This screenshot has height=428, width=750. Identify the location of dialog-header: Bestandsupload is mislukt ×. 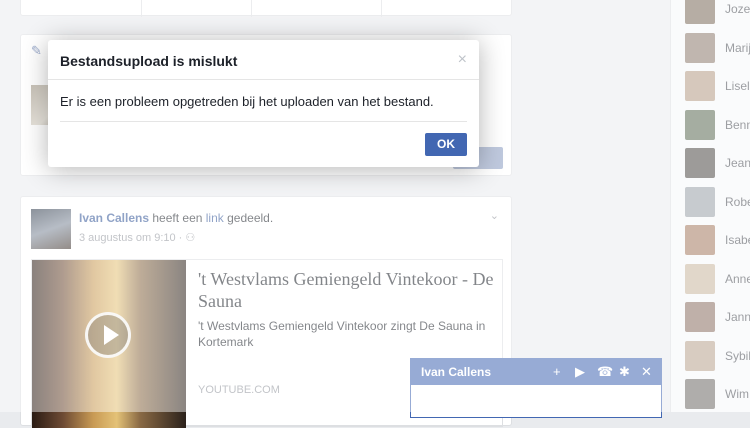
(263, 60).